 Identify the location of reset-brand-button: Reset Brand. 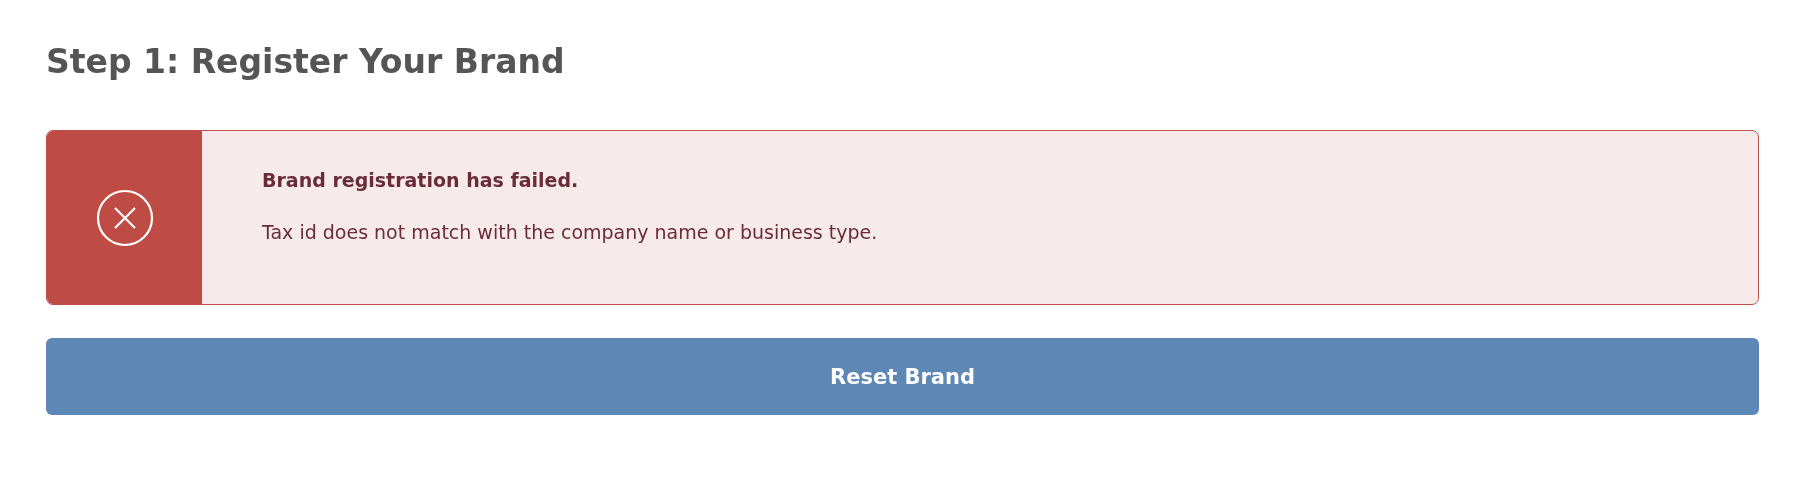
(902, 376).